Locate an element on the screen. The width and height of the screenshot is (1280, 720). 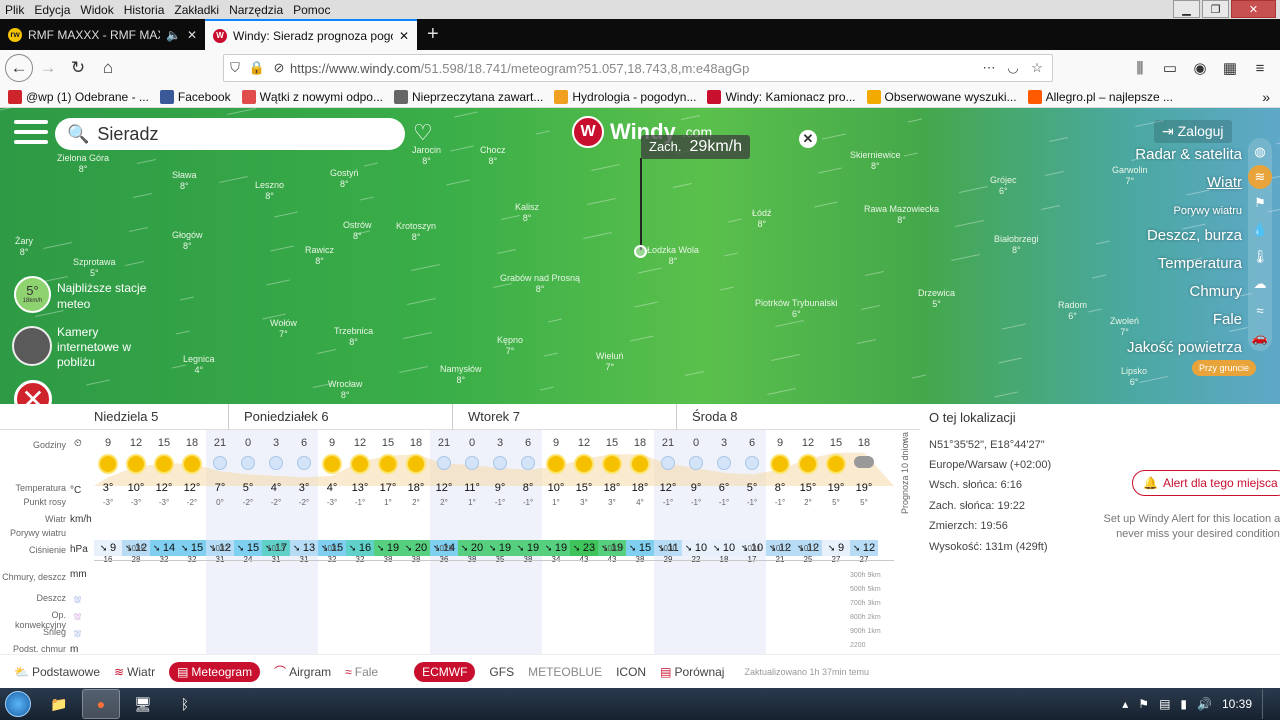
menu-item: Plik is located at coordinates (14, 10).